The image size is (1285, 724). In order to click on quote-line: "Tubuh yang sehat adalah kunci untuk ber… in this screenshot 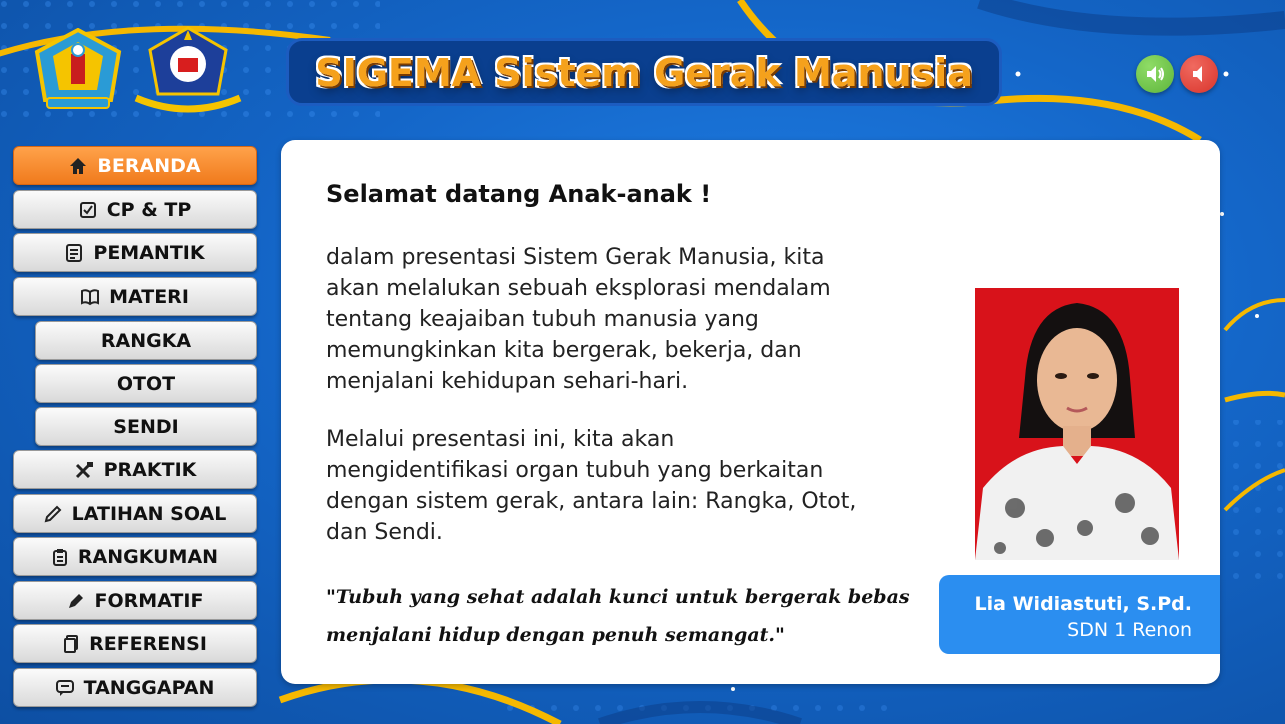, I will do `click(618, 597)`.